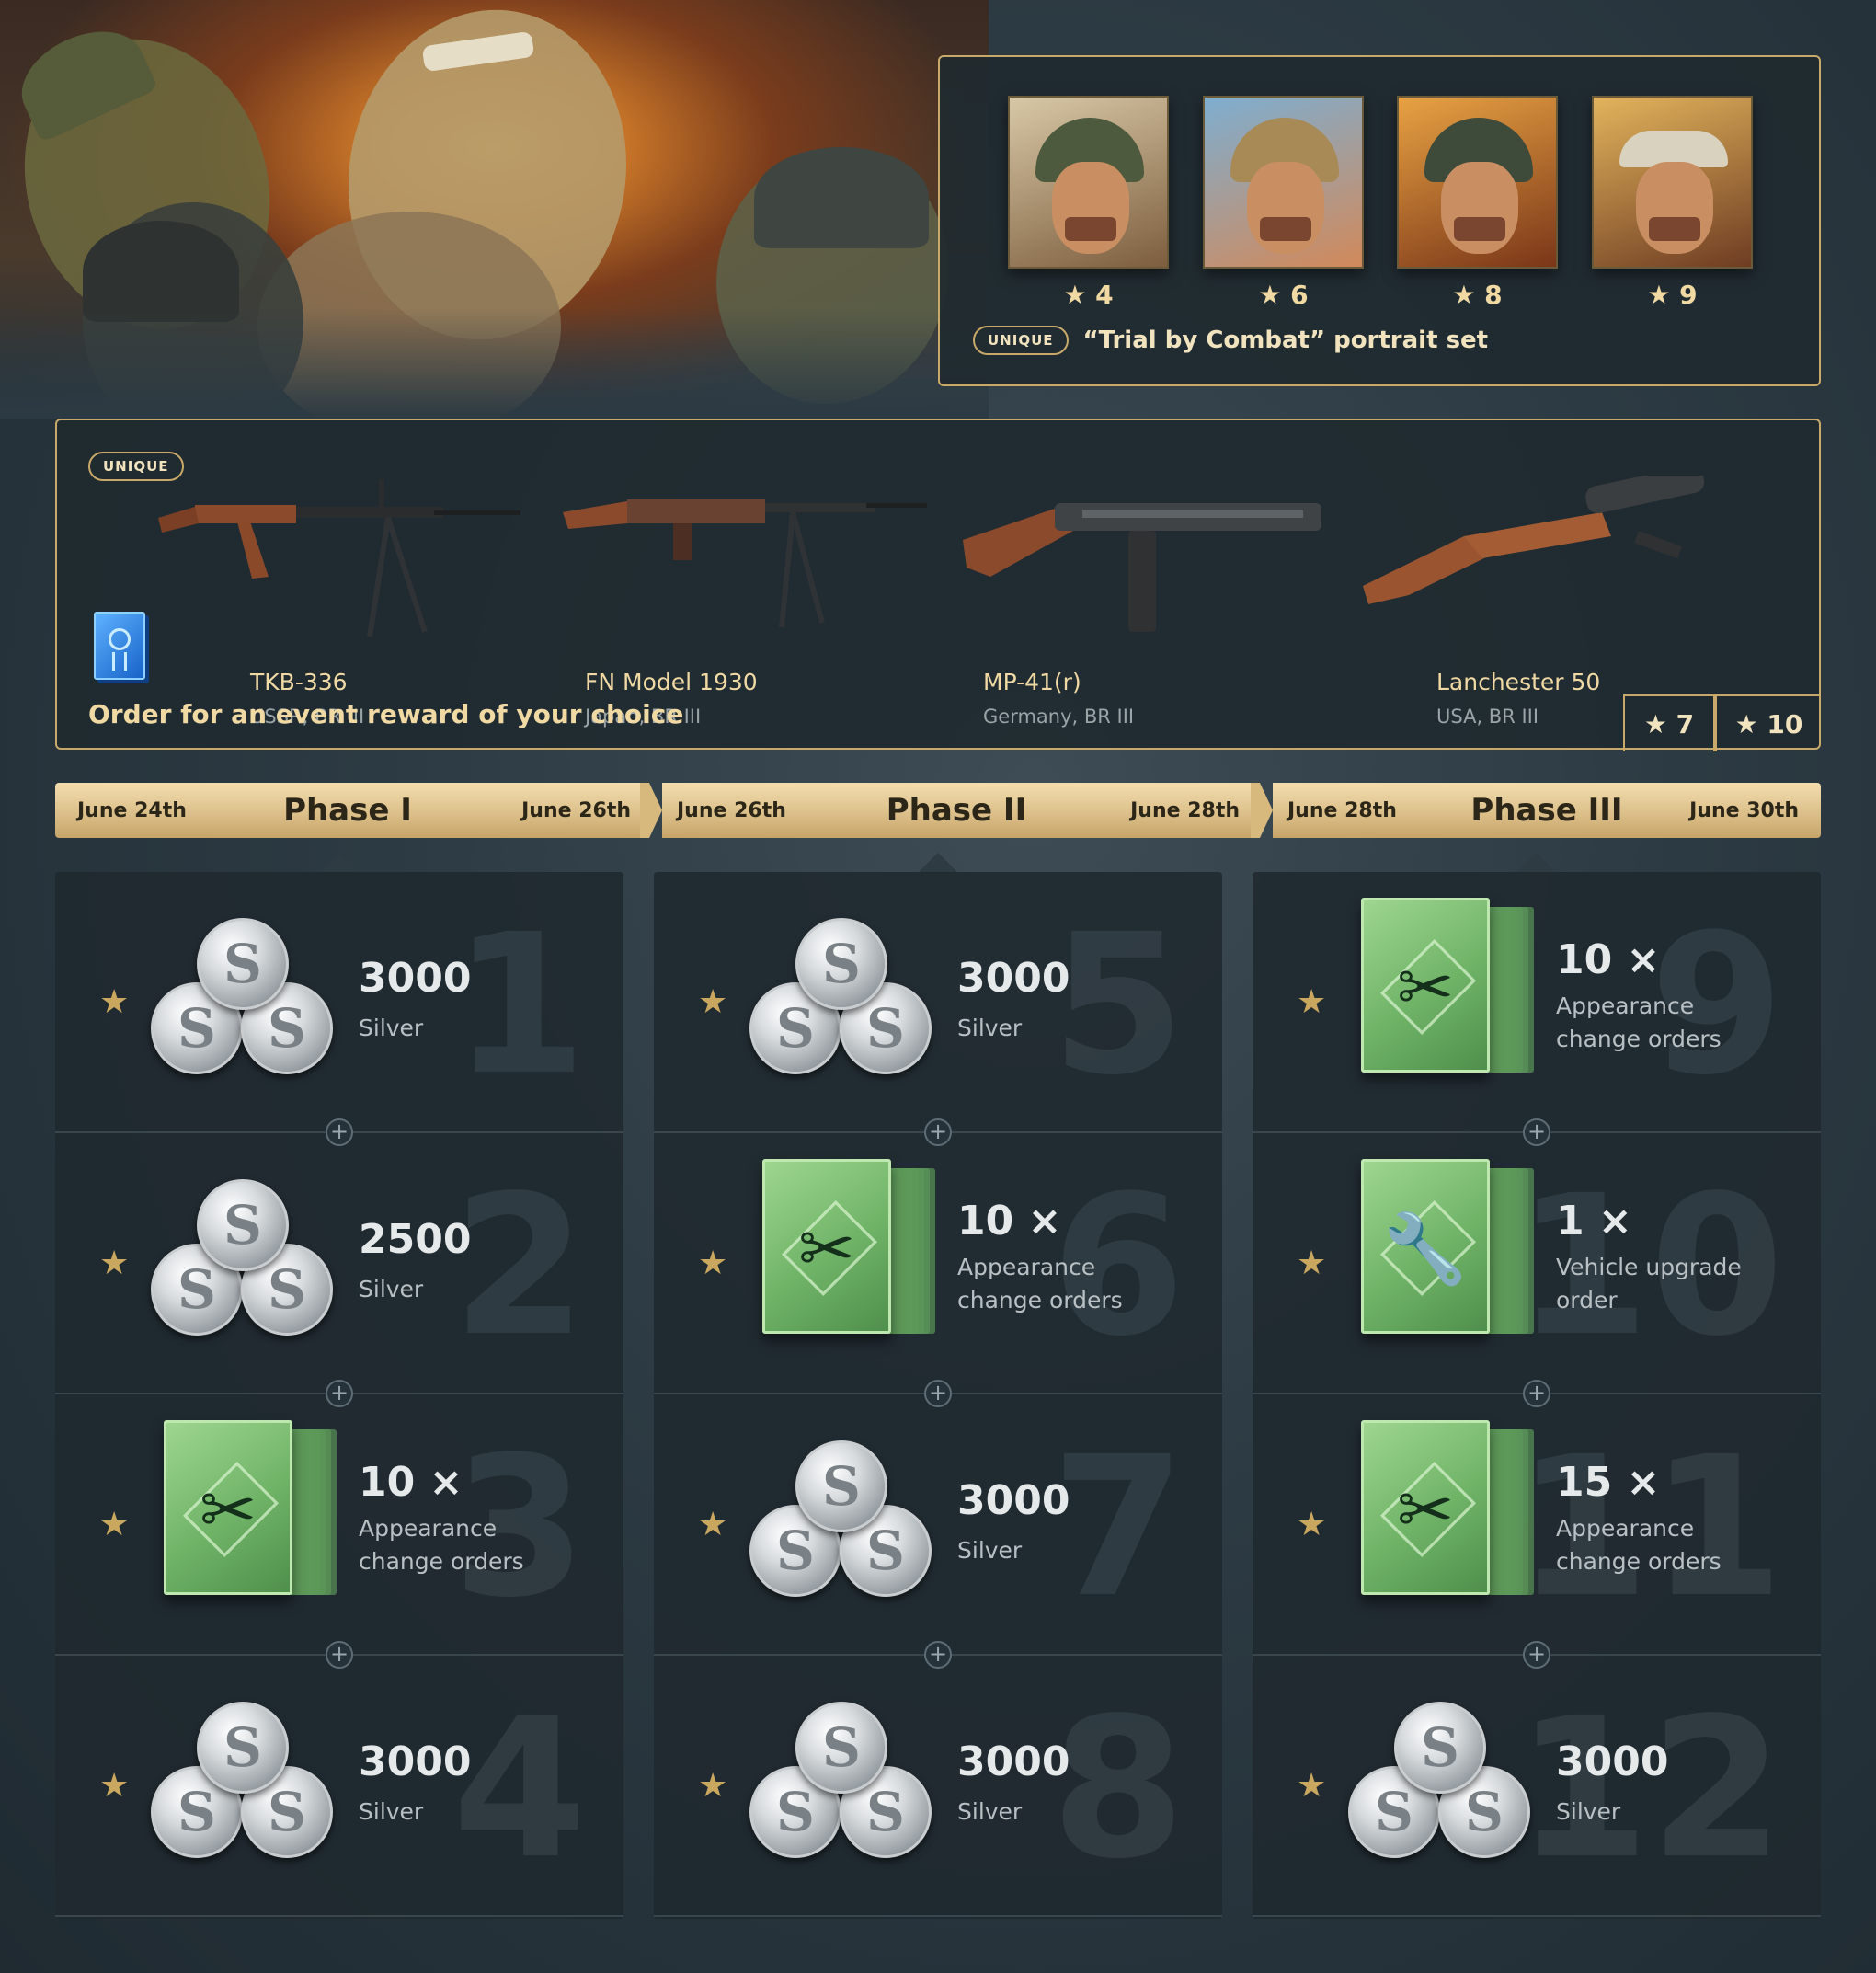  What do you see at coordinates (119, 646) in the screenshot?
I see `event-reward-order-icon` at bounding box center [119, 646].